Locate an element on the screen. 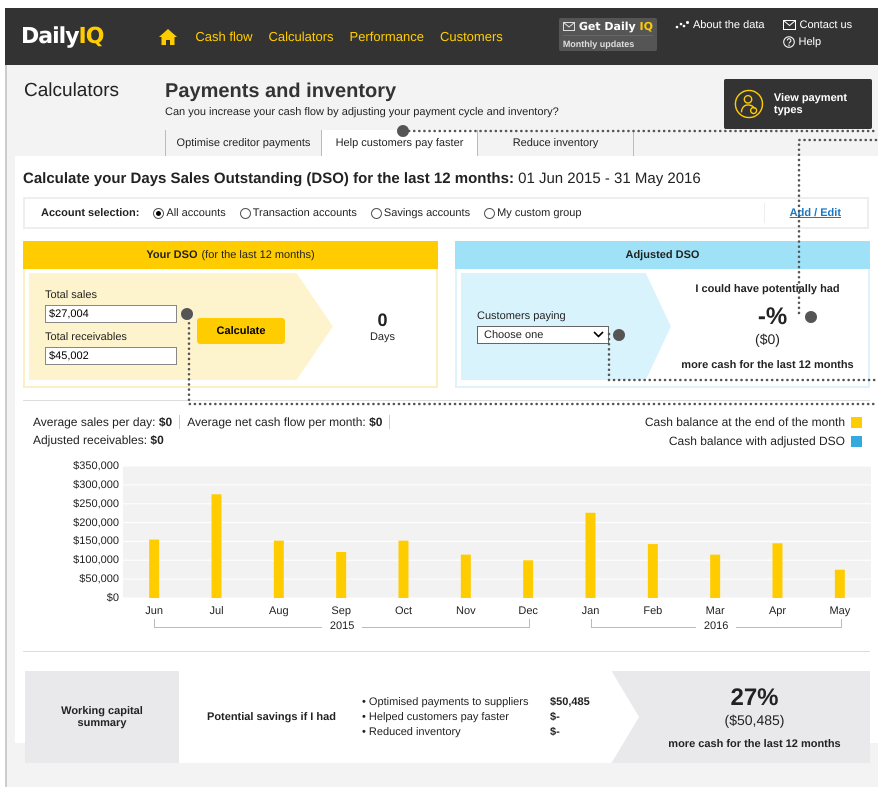 Image resolution: width=878 pixels, height=787 pixels. axis-label: $200,000 is located at coordinates (96, 523).